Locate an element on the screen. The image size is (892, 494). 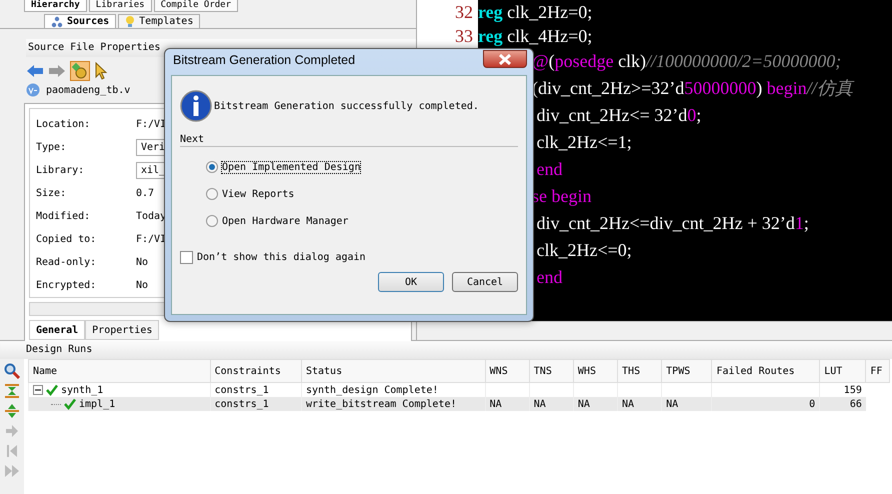
step-arrow-icon is located at coordinates (12, 431).